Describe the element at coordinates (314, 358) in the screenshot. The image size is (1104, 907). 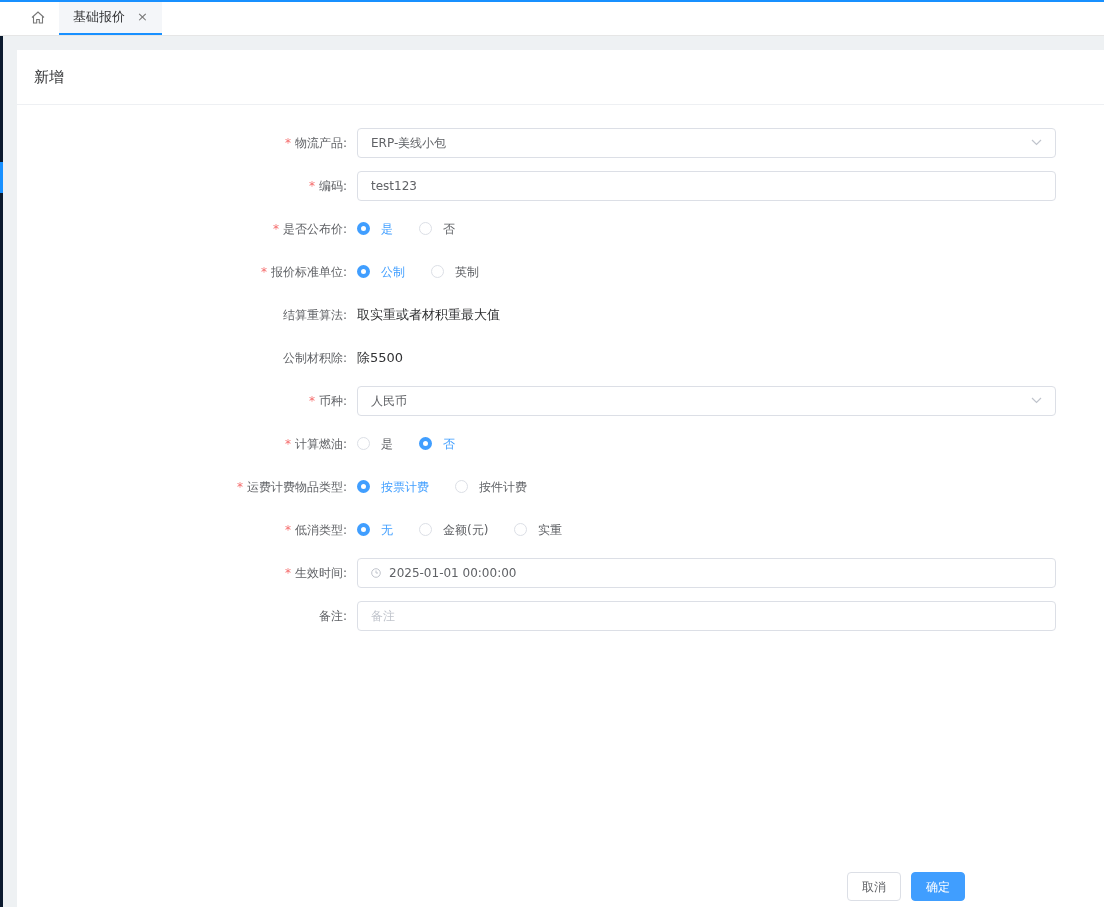
I see `field-label: 公制材积除:` at that location.